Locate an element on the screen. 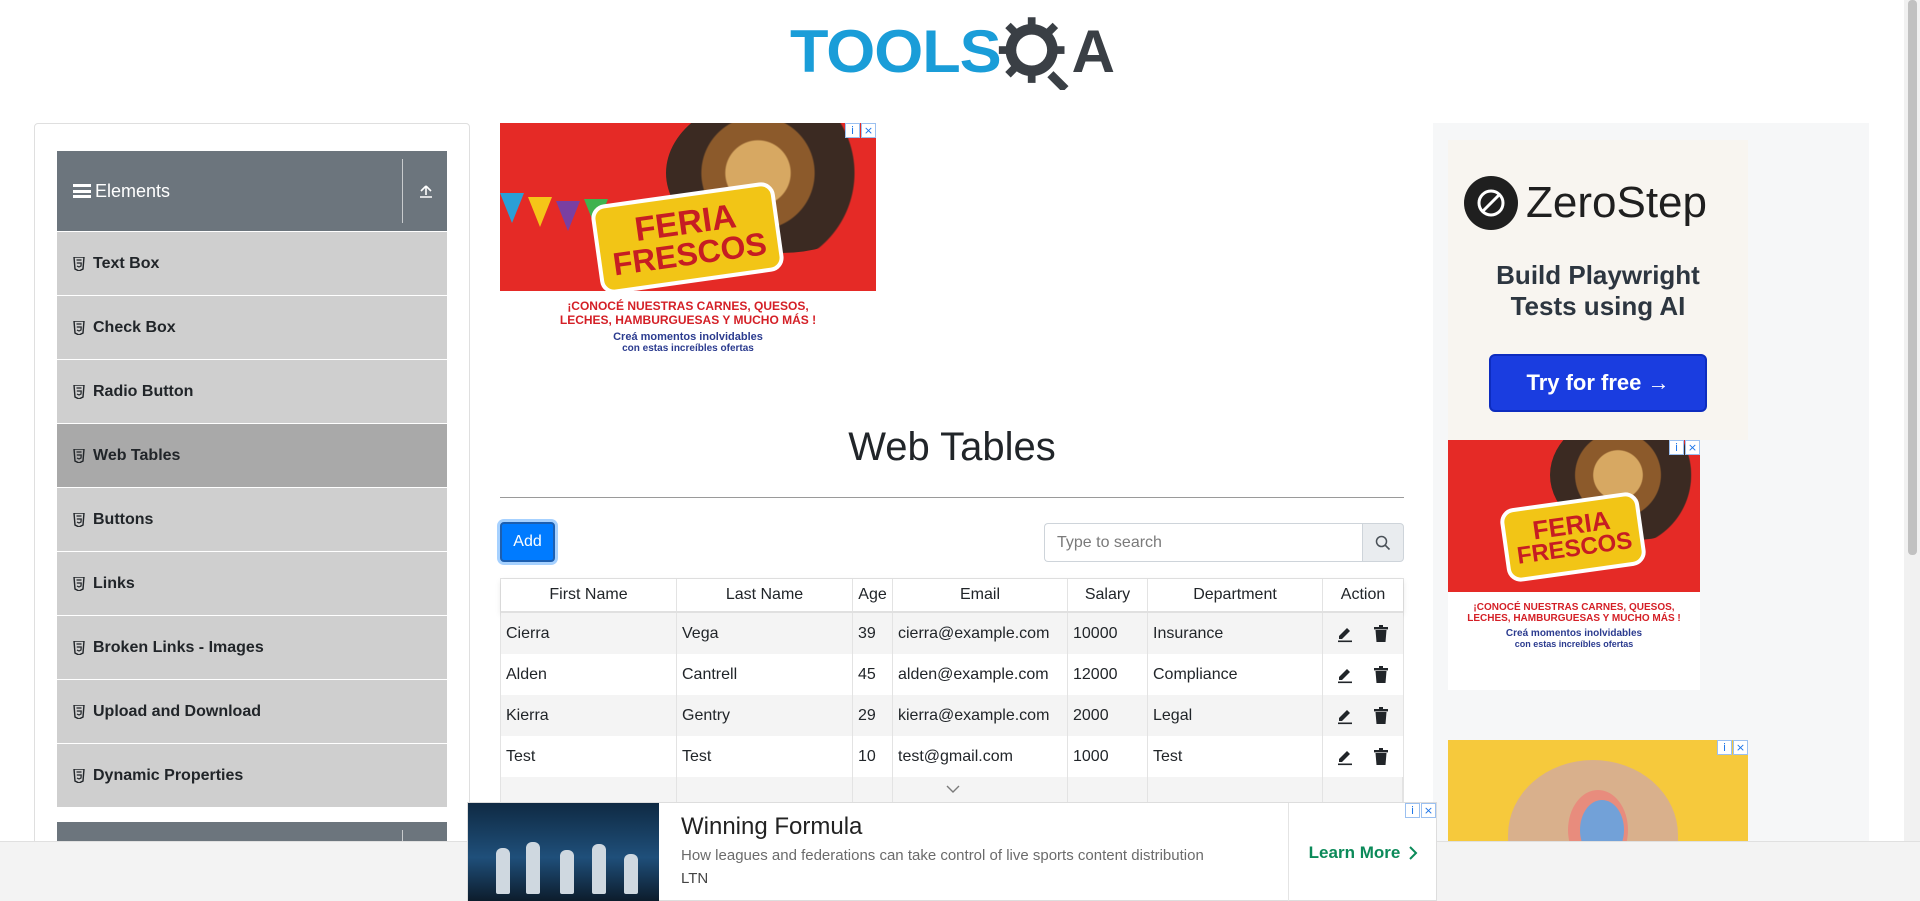 Image resolution: width=1920 pixels, height=901 pixels. sidebar-item-check-box: Check Box is located at coordinates (252, 328).